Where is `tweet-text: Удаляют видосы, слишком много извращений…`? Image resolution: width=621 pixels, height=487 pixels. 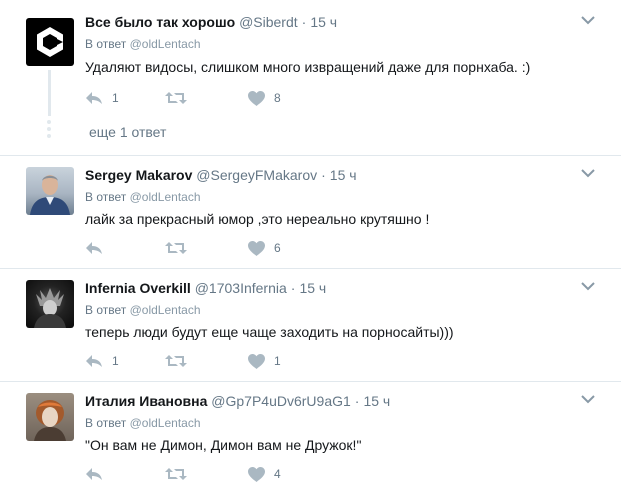
tweet-text: Удаляют видосы, слишком много извращений… is located at coordinates (308, 67).